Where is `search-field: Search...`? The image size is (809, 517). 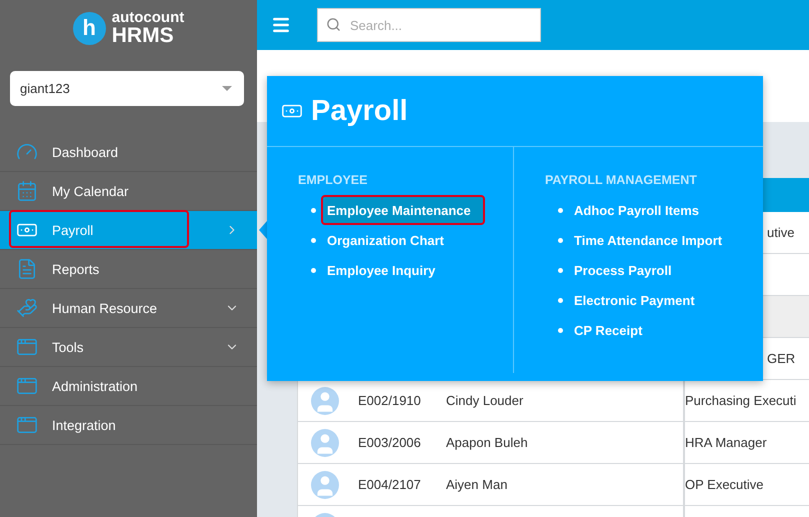
search-field: Search... is located at coordinates (429, 25).